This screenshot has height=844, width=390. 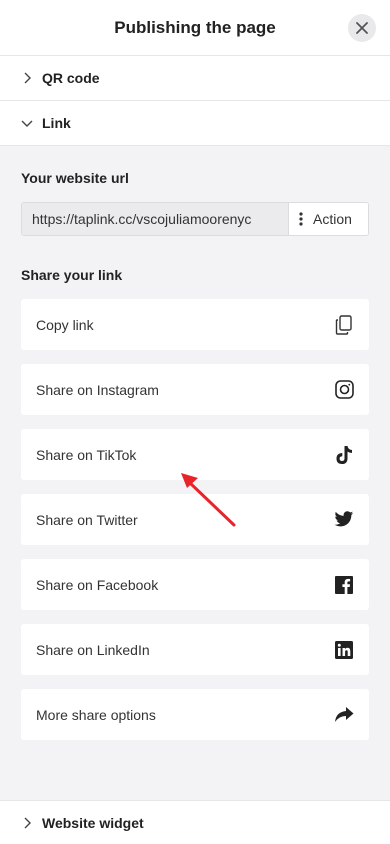 I want to click on copy-link-button: Copy link, so click(x=195, y=324).